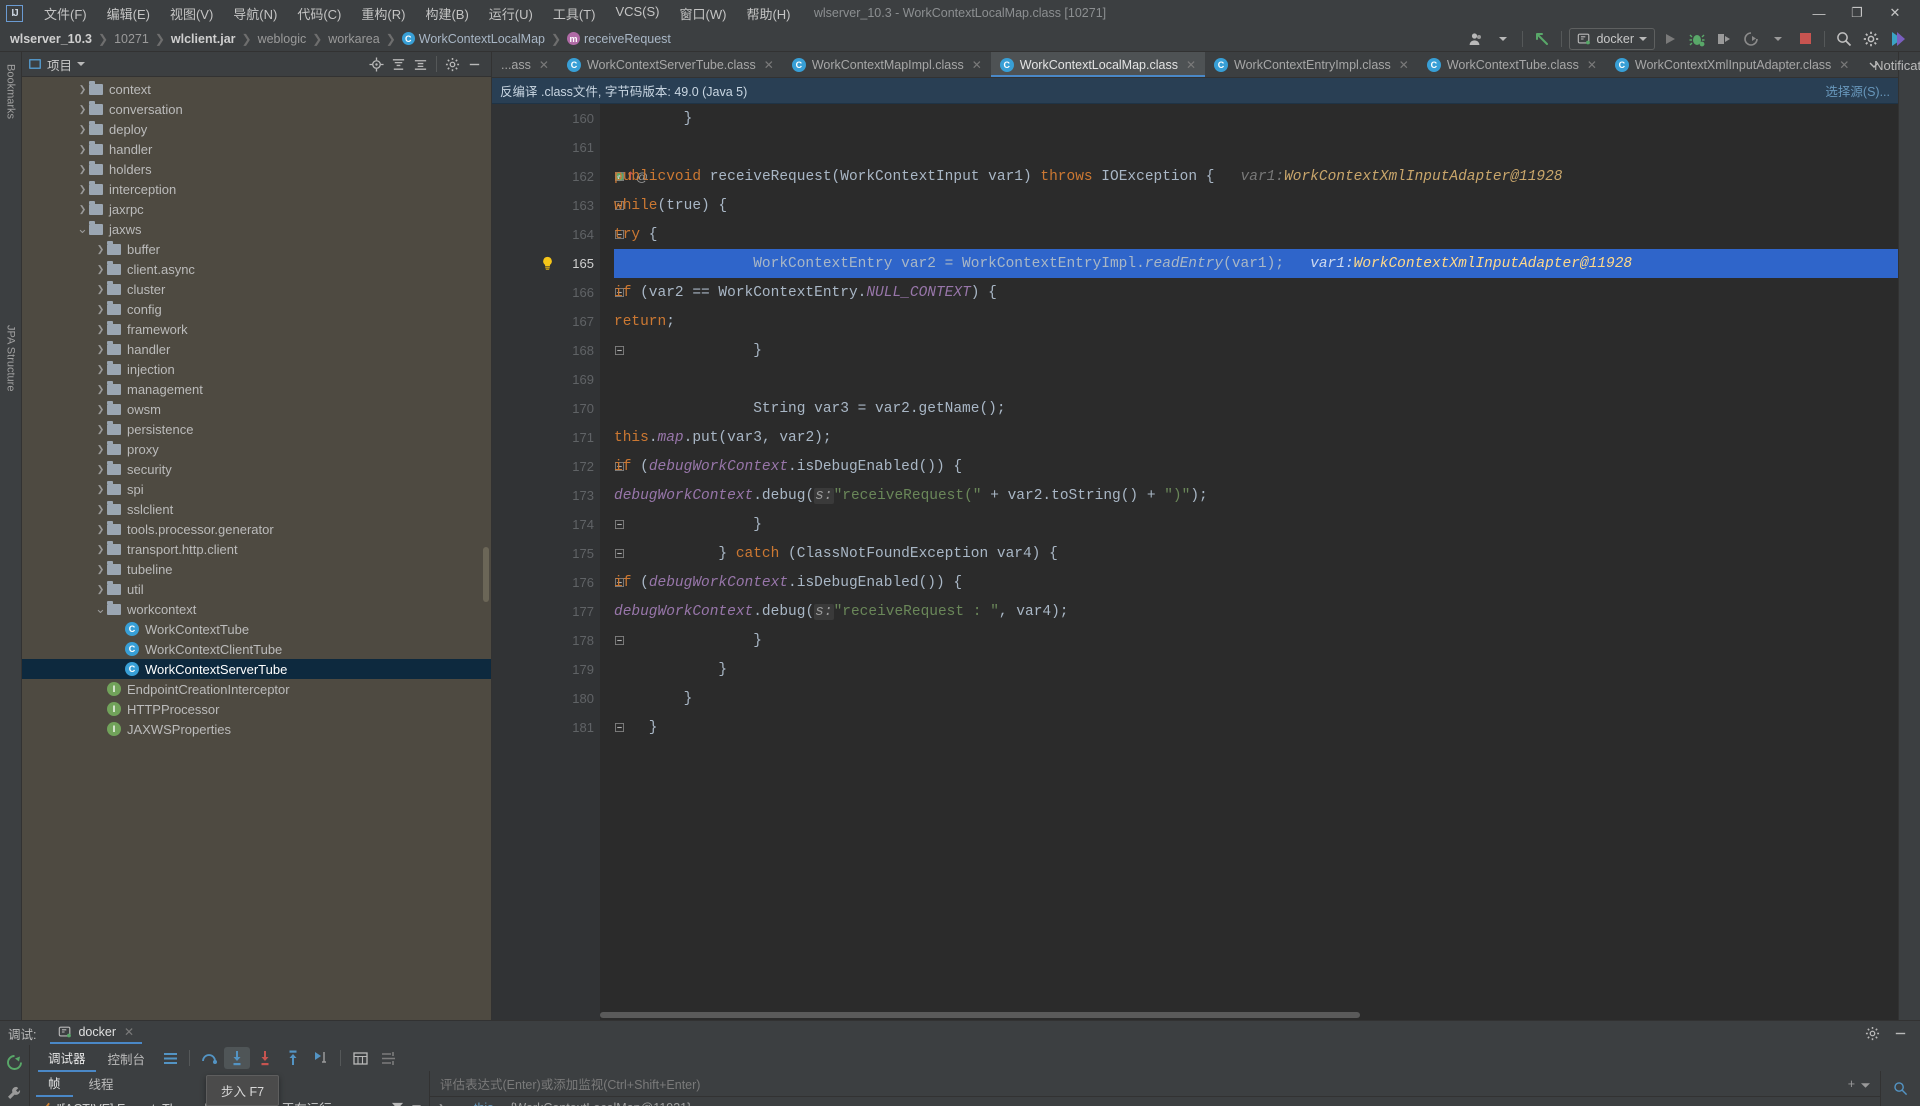 Image resolution: width=1920 pixels, height=1106 pixels. Describe the element at coordinates (256, 469) in the screenshot. I see `tree-node: ❯security` at that location.